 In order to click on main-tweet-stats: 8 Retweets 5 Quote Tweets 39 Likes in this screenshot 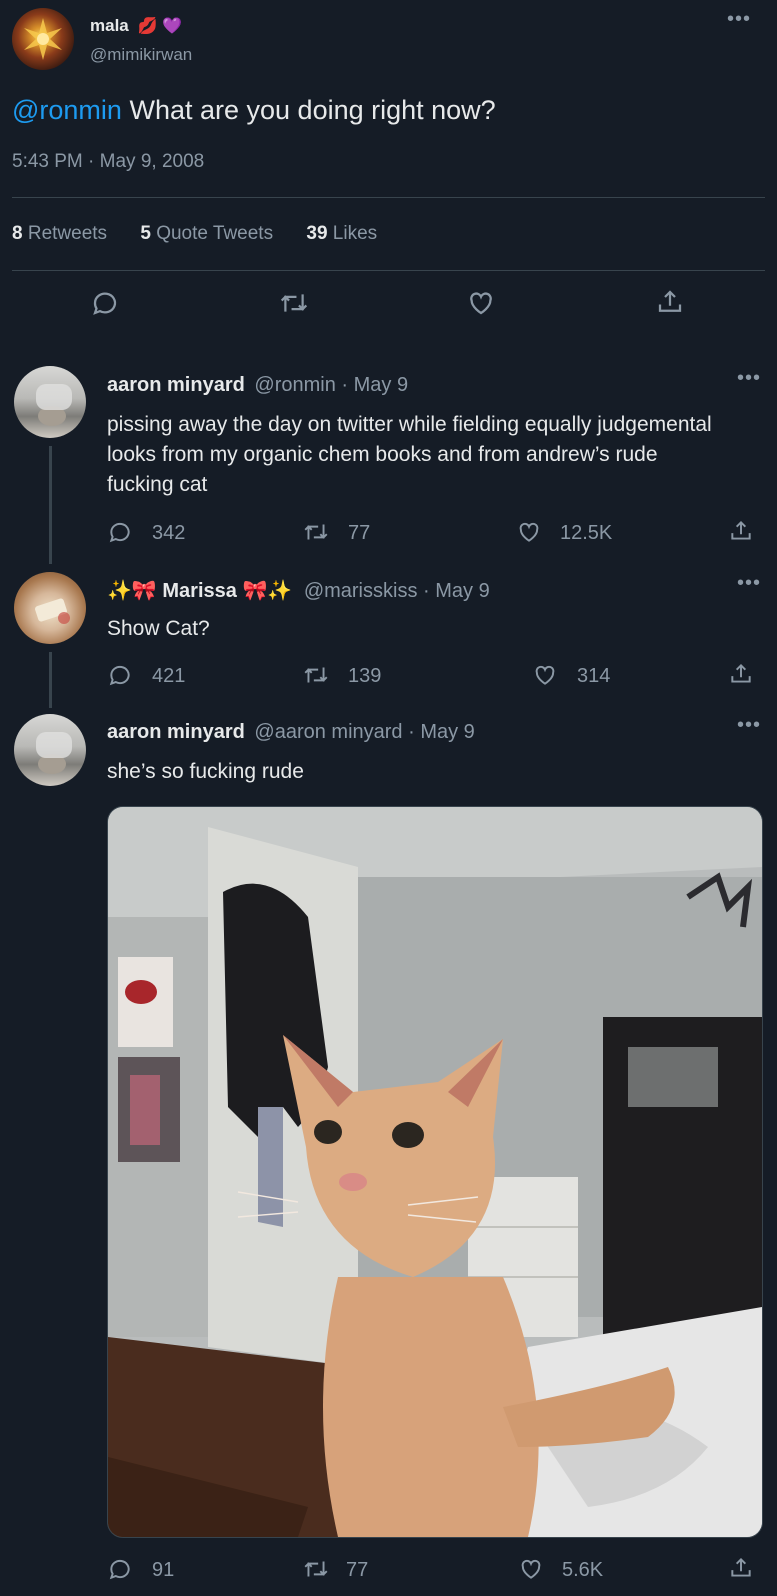, I will do `click(194, 234)`.